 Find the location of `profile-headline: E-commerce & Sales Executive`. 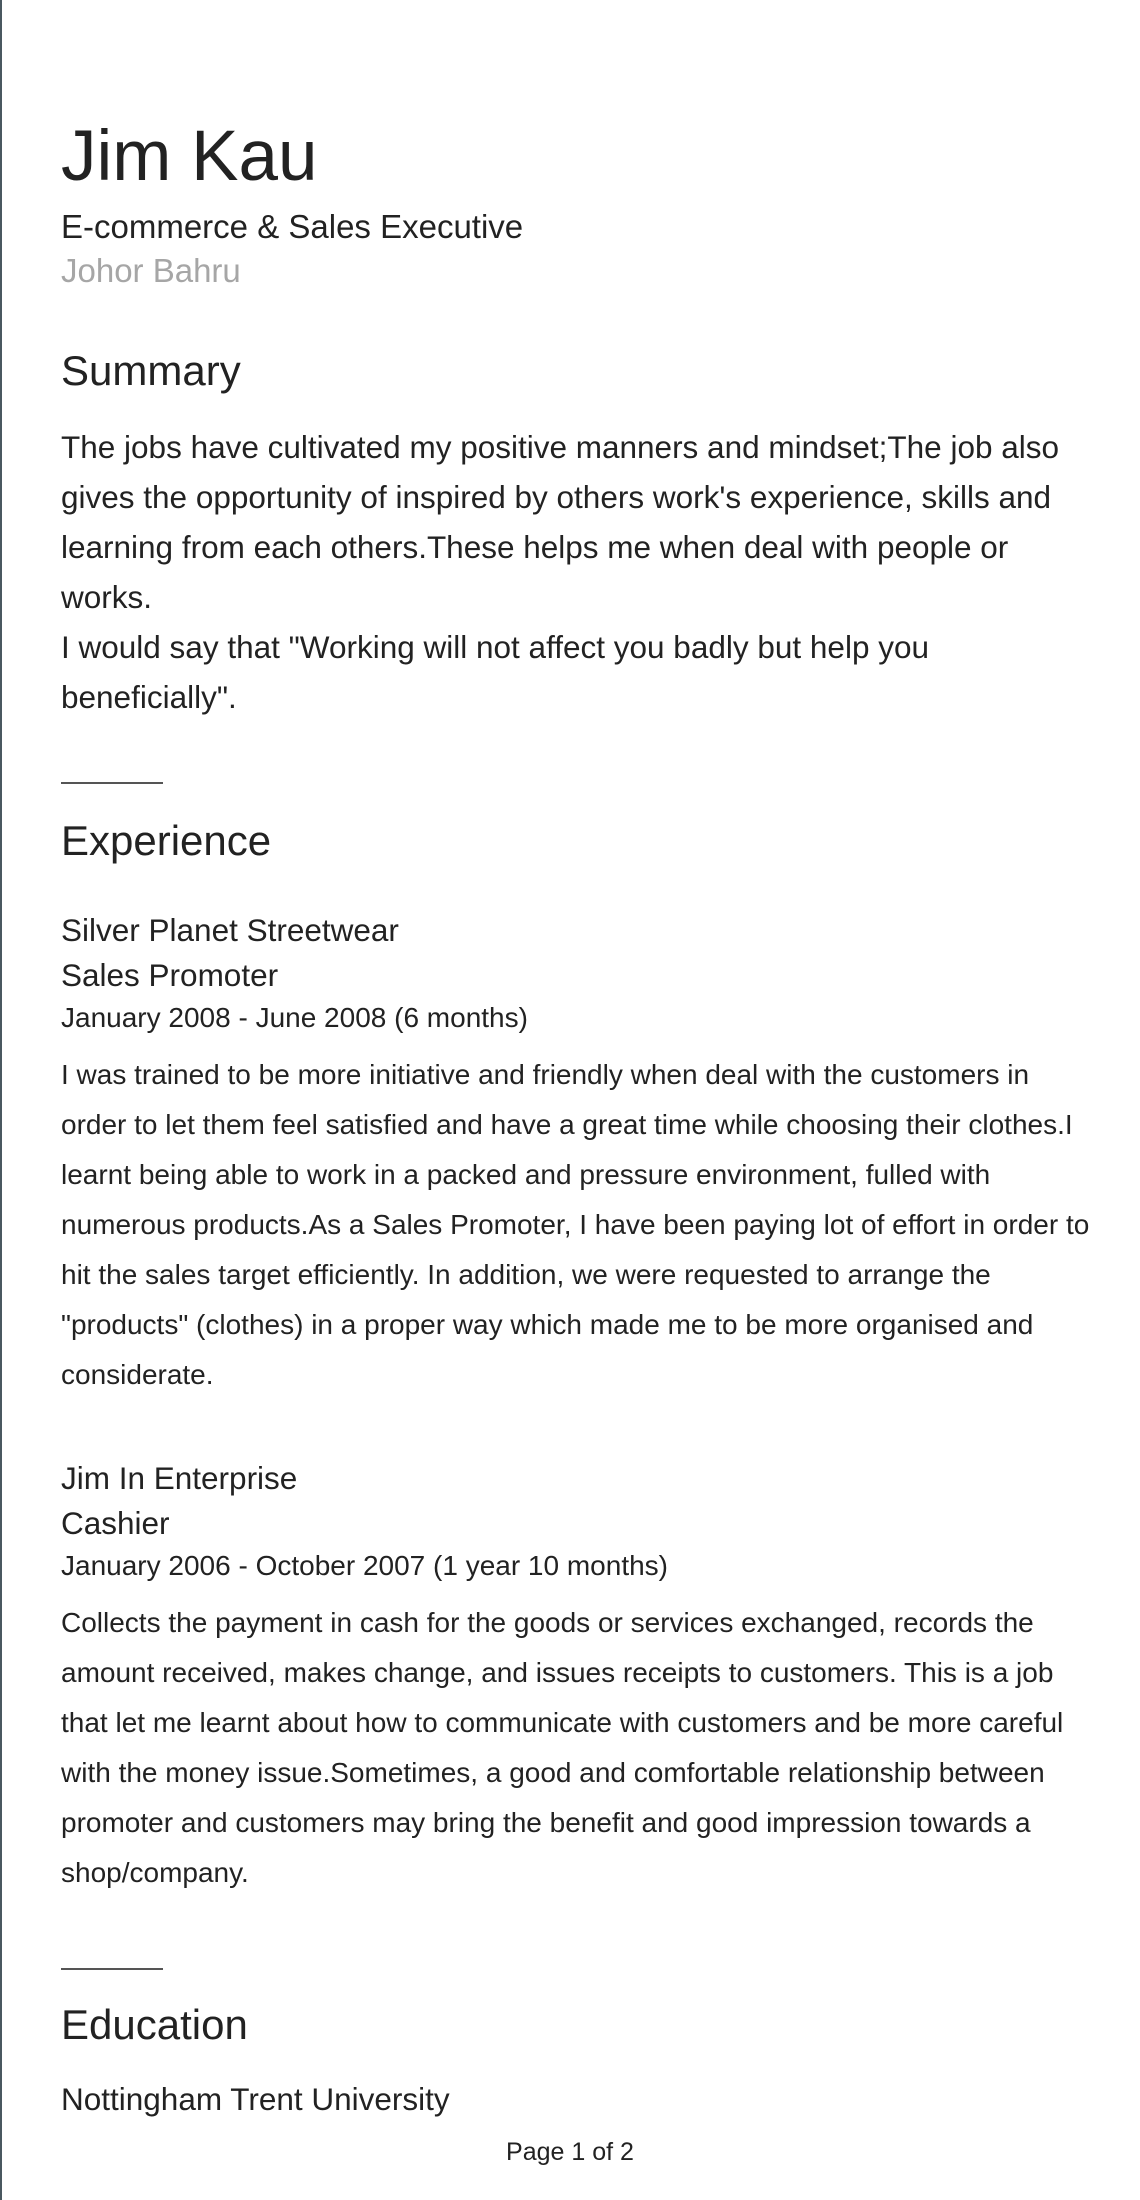

profile-headline: E-commerce & Sales Executive is located at coordinates (292, 226).